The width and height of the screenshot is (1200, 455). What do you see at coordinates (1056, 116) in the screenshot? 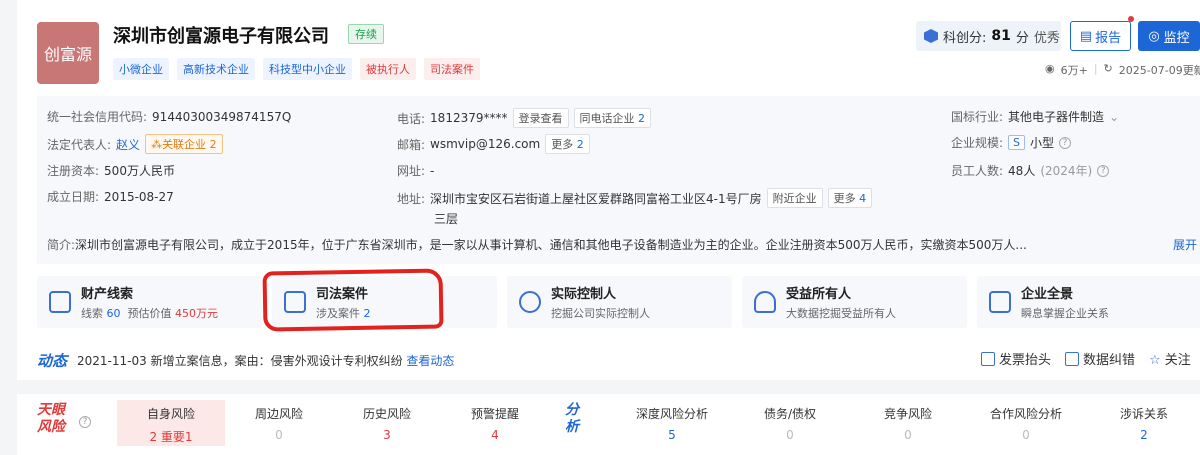
I see `industry-value: 其他电子器件制造` at bounding box center [1056, 116].